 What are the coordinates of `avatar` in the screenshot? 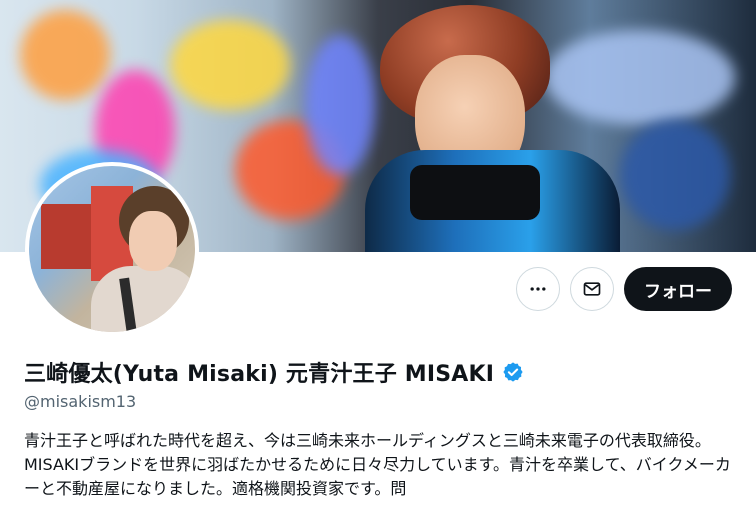 It's located at (112, 249).